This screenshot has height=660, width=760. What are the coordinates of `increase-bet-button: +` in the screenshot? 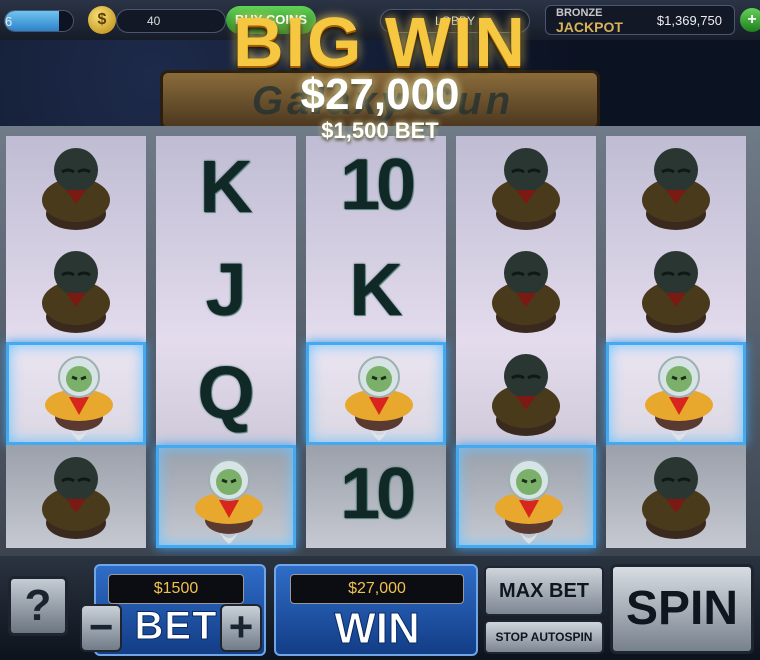 It's located at (241, 628).